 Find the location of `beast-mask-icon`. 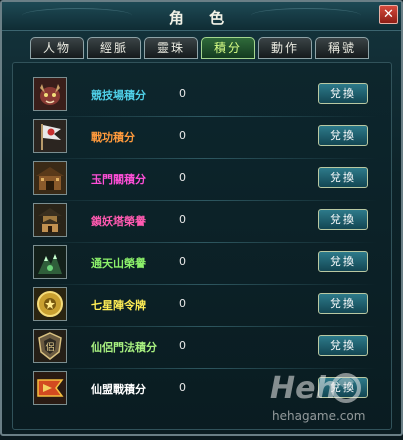

beast-mask-icon is located at coordinates (50, 94).